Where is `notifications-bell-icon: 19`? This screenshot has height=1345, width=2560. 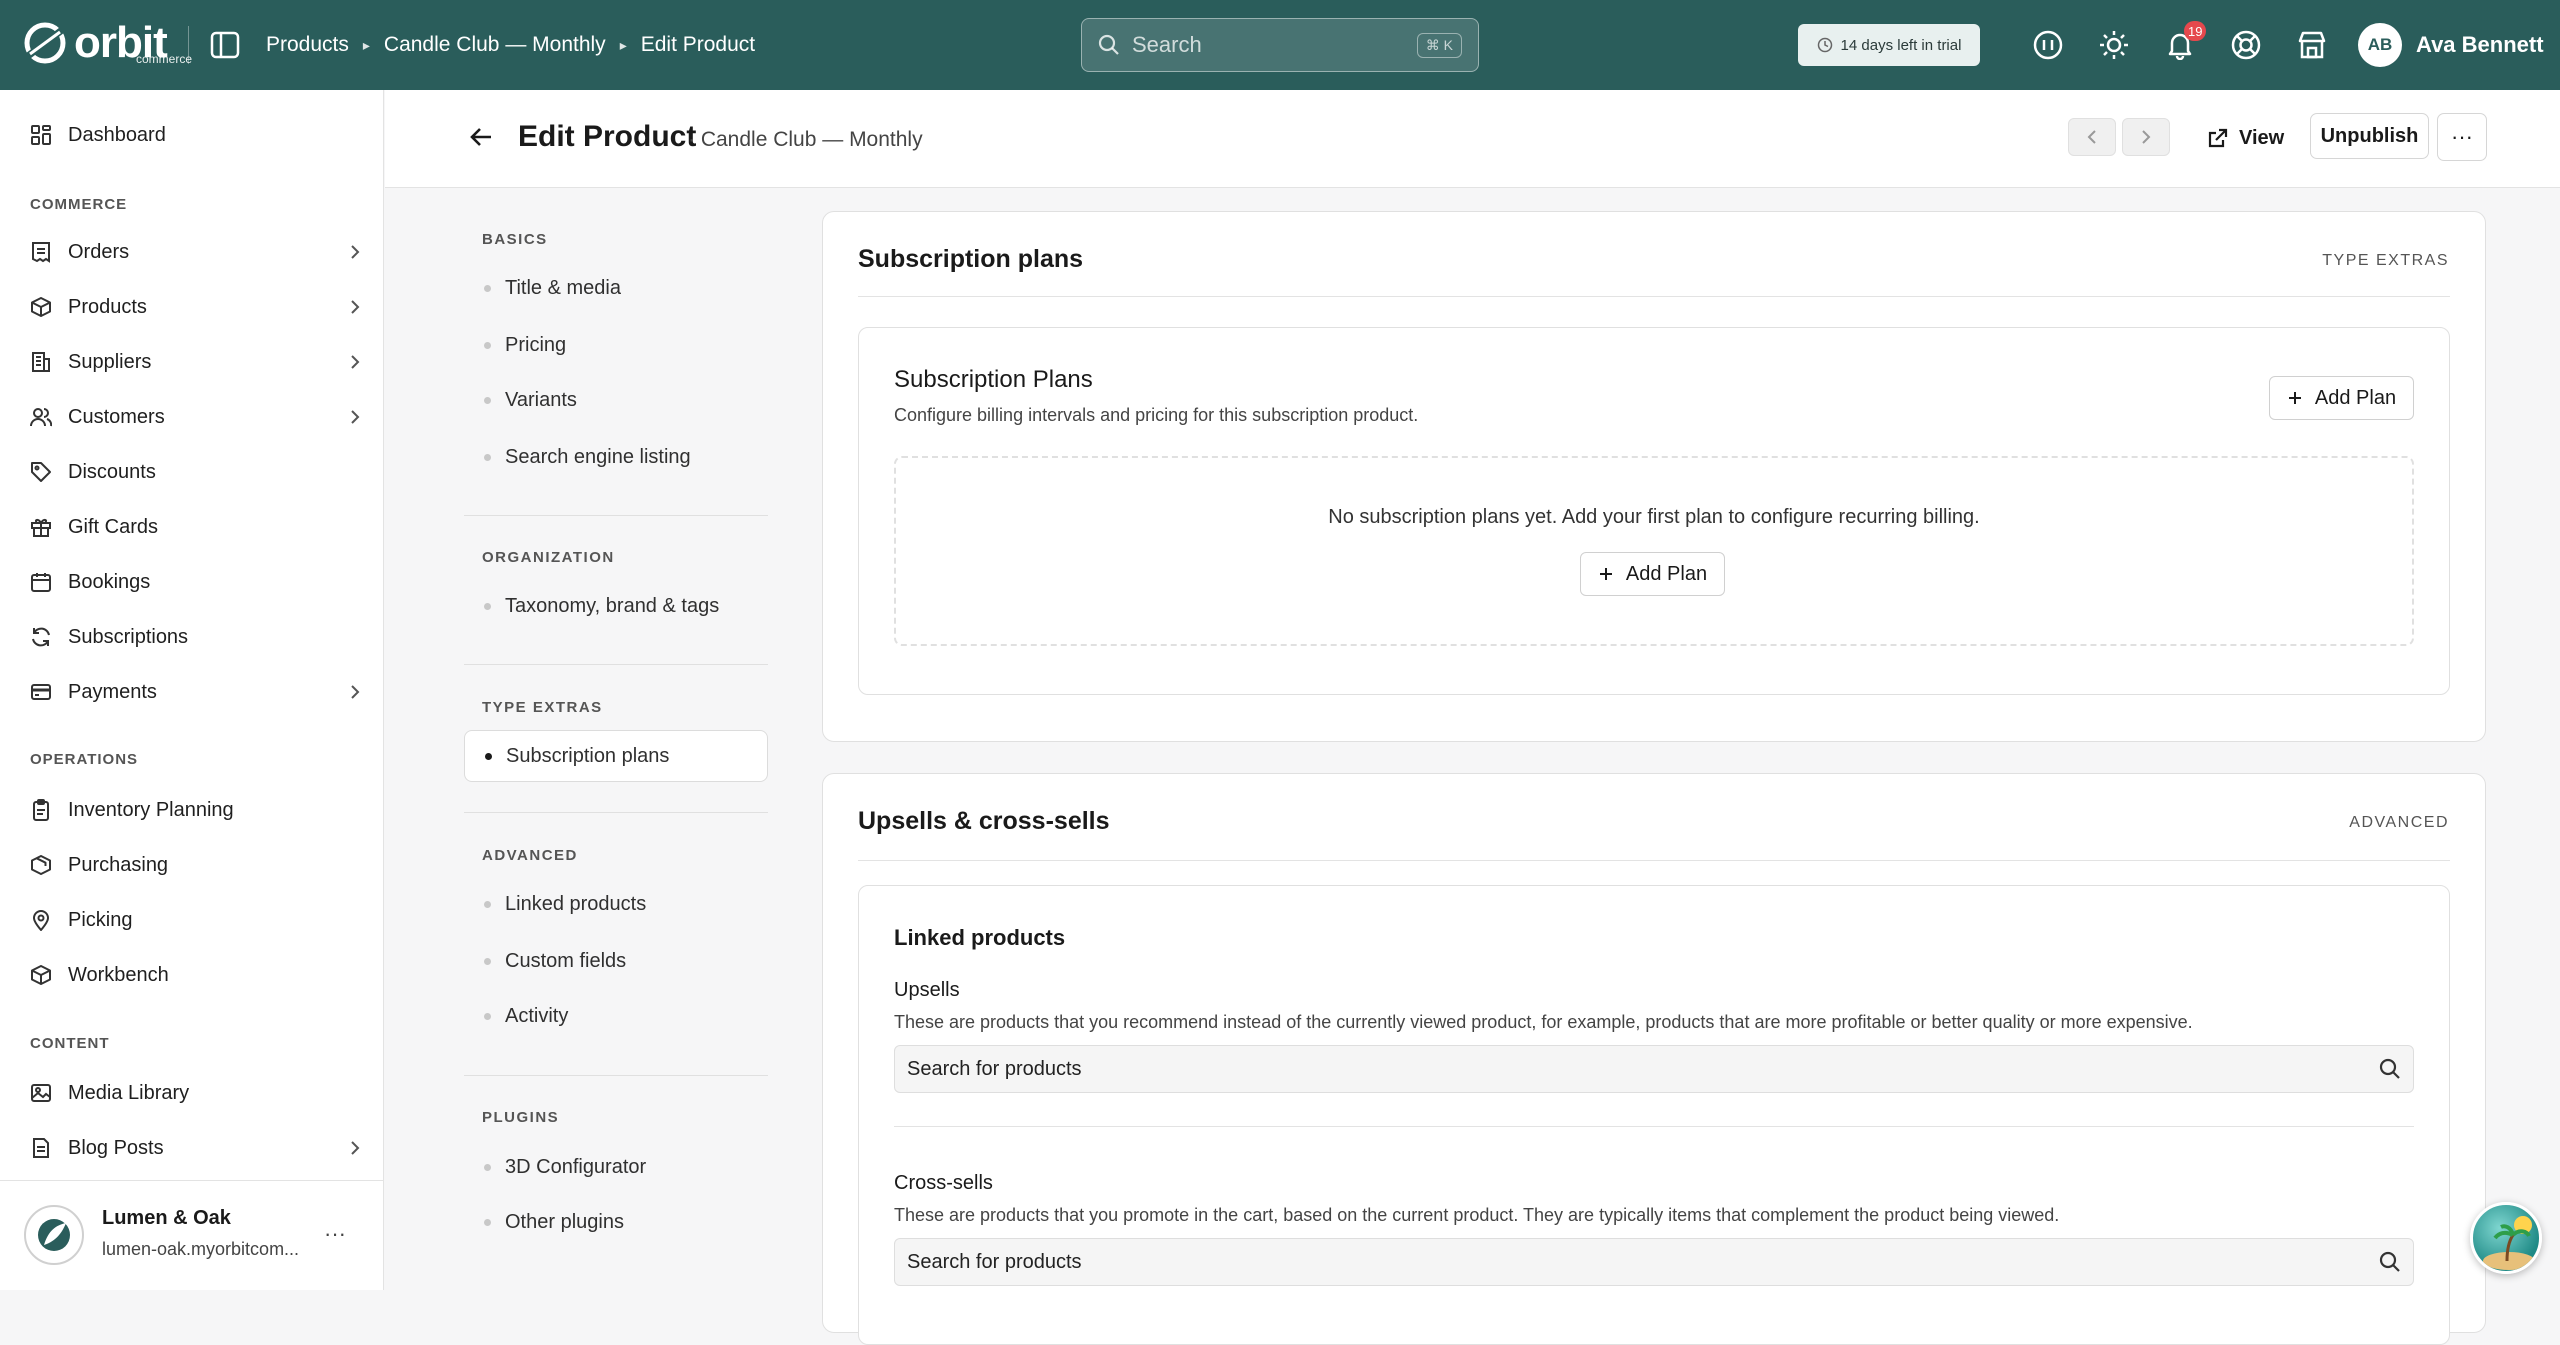 notifications-bell-icon: 19 is located at coordinates (2184, 42).